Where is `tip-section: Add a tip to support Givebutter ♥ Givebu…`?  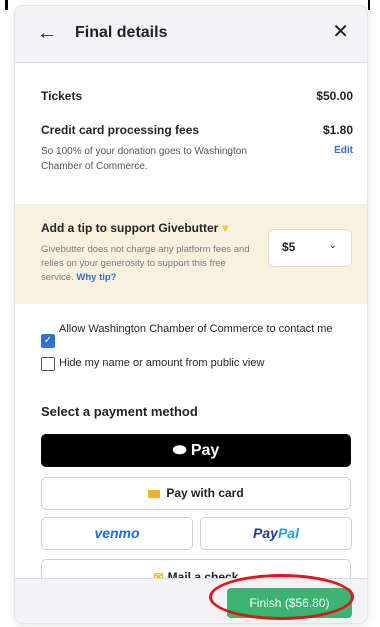
tip-section: Add a tip to support Givebutter ♥ Givebu… is located at coordinates (191, 254).